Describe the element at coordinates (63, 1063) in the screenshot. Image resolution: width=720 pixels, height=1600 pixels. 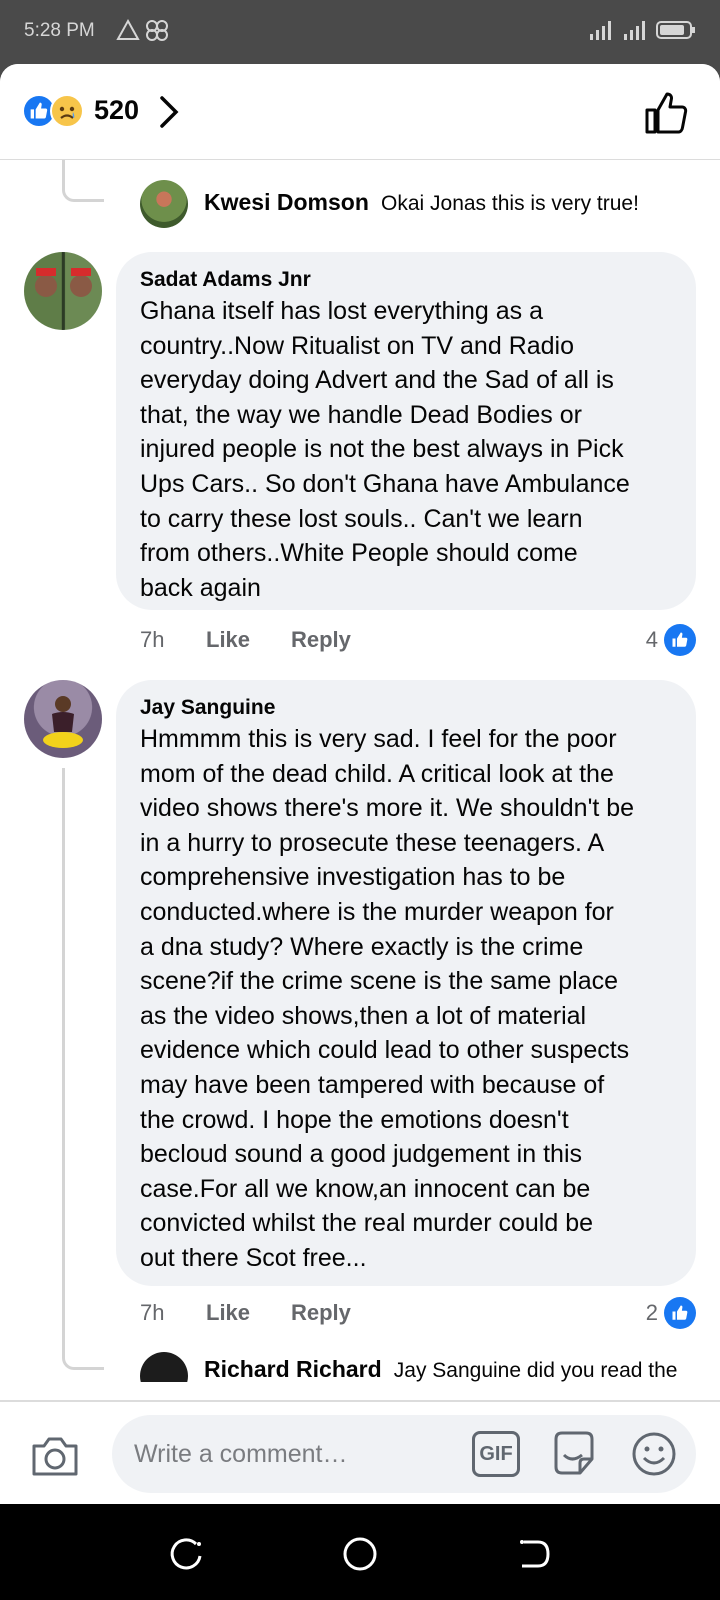
I see `thread-line` at that location.